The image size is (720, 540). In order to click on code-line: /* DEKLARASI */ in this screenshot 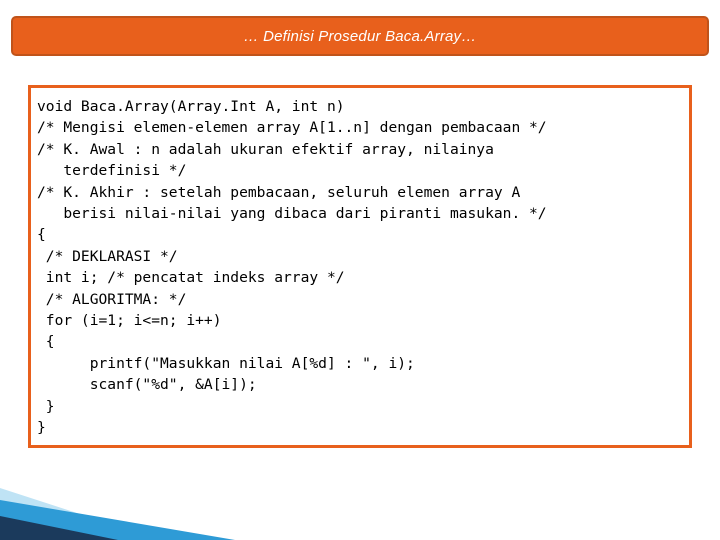, I will do `click(107, 256)`.